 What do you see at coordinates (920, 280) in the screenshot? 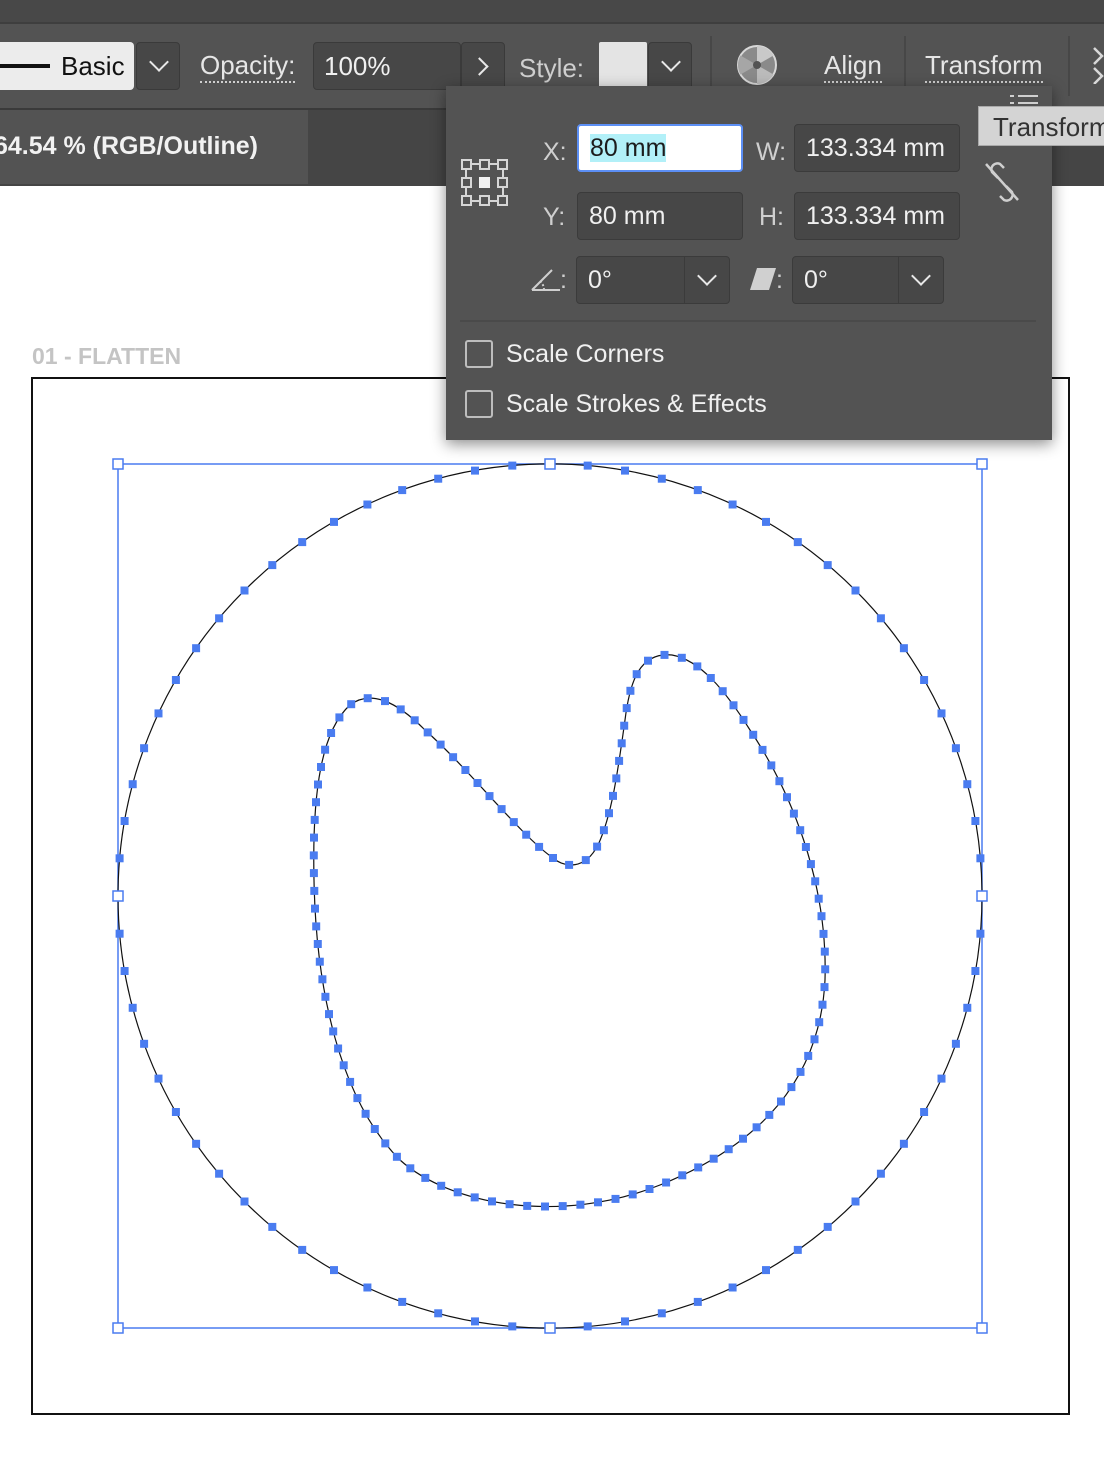
I see `shear-angle-dropdown` at bounding box center [920, 280].